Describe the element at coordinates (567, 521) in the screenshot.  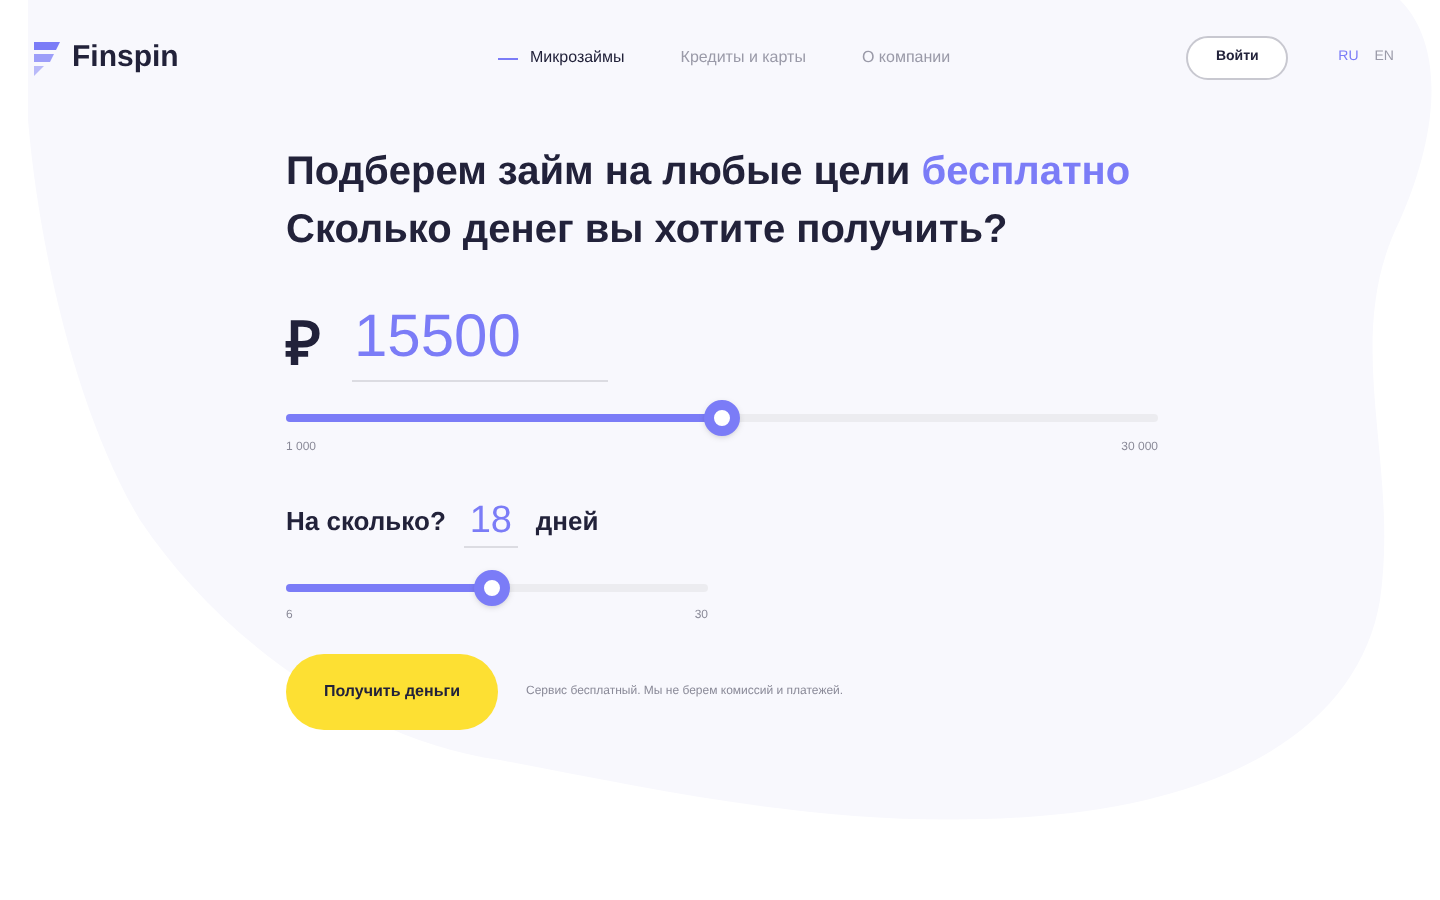
I see `term-unit: дней` at that location.